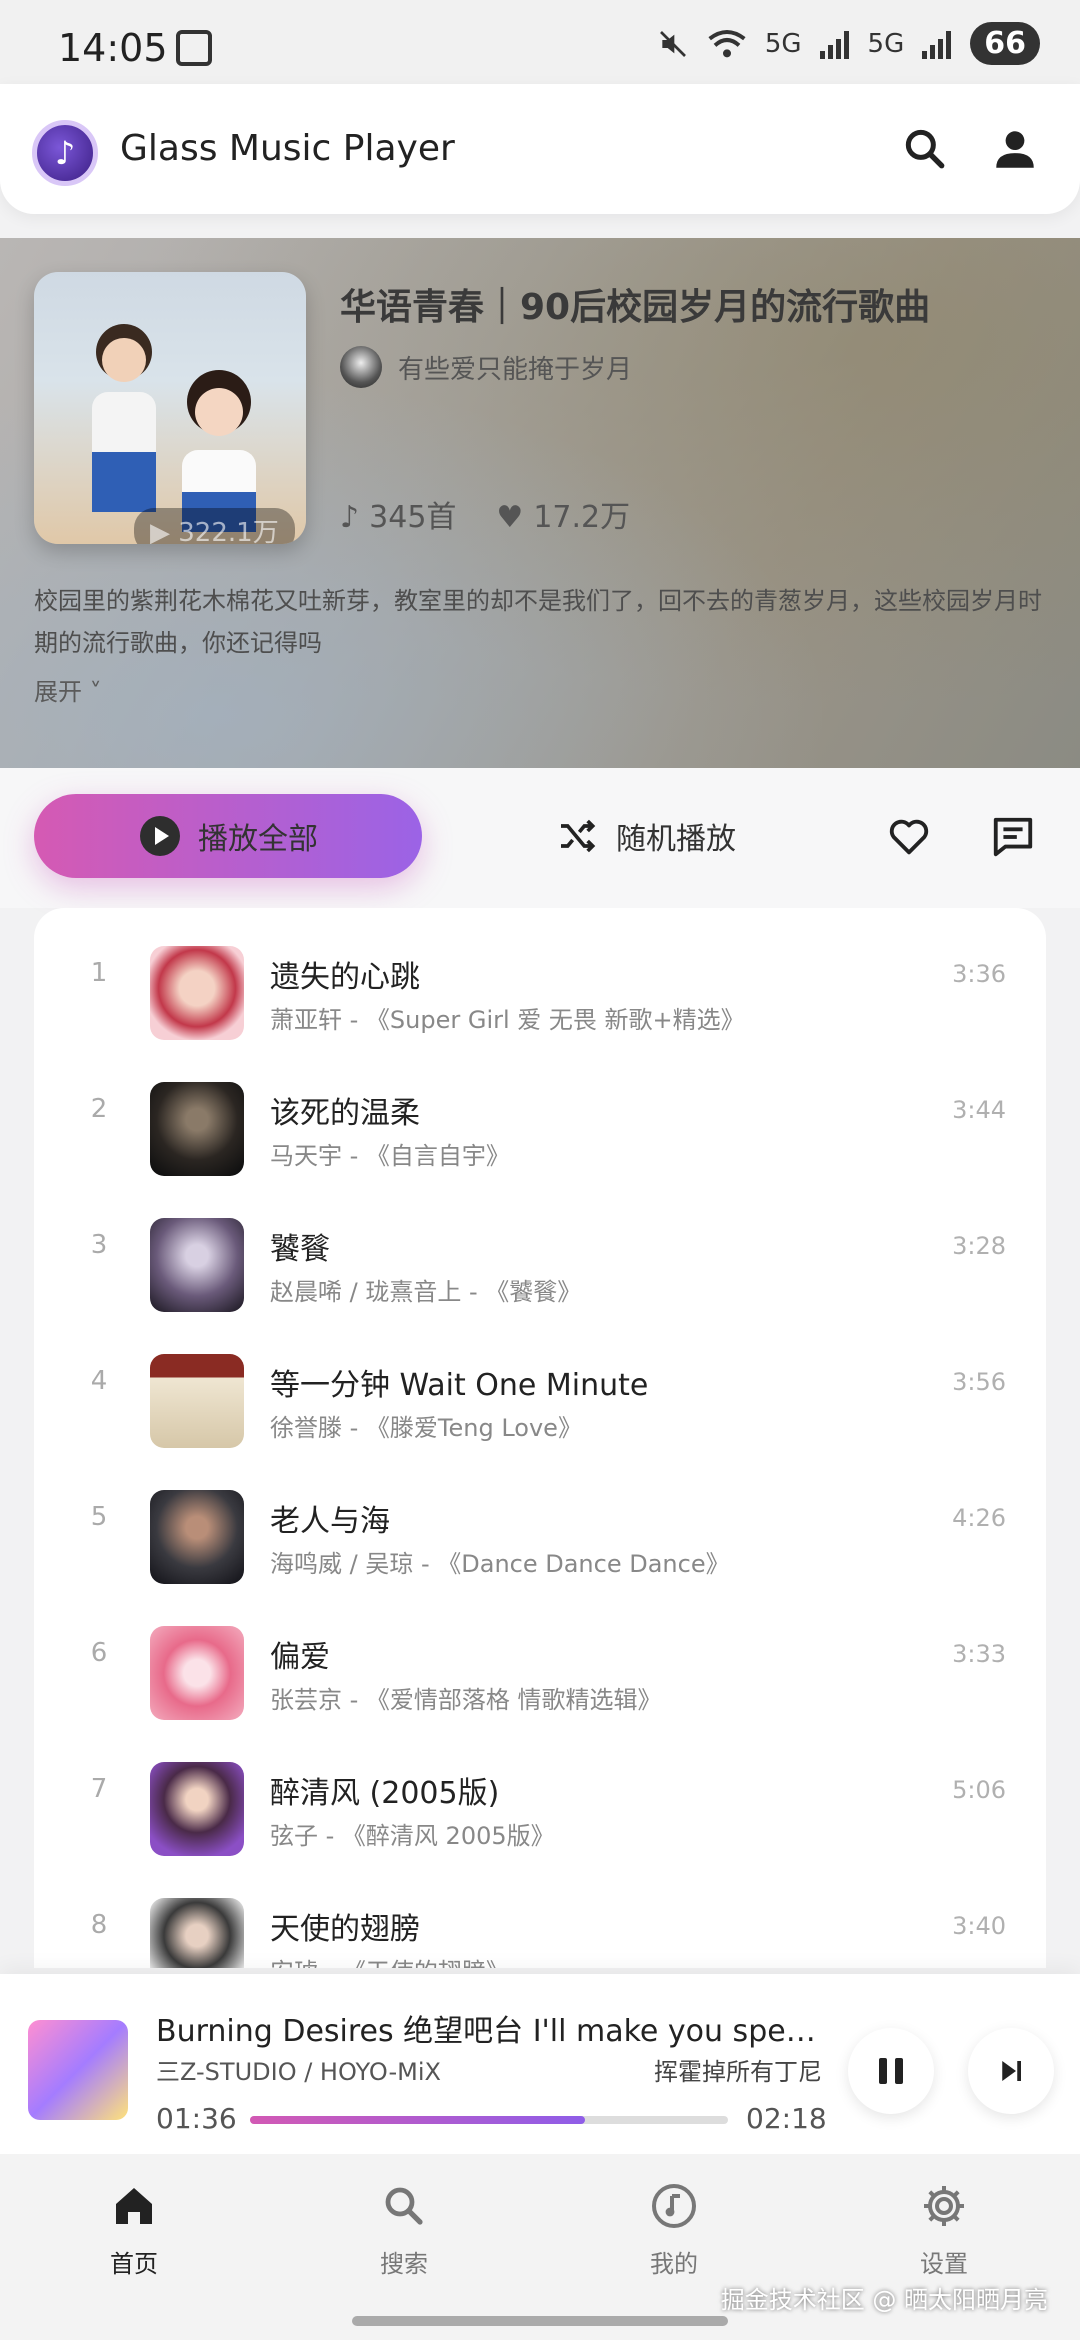  Describe the element at coordinates (58, 692) in the screenshot. I see `expand-label: 展开` at that location.